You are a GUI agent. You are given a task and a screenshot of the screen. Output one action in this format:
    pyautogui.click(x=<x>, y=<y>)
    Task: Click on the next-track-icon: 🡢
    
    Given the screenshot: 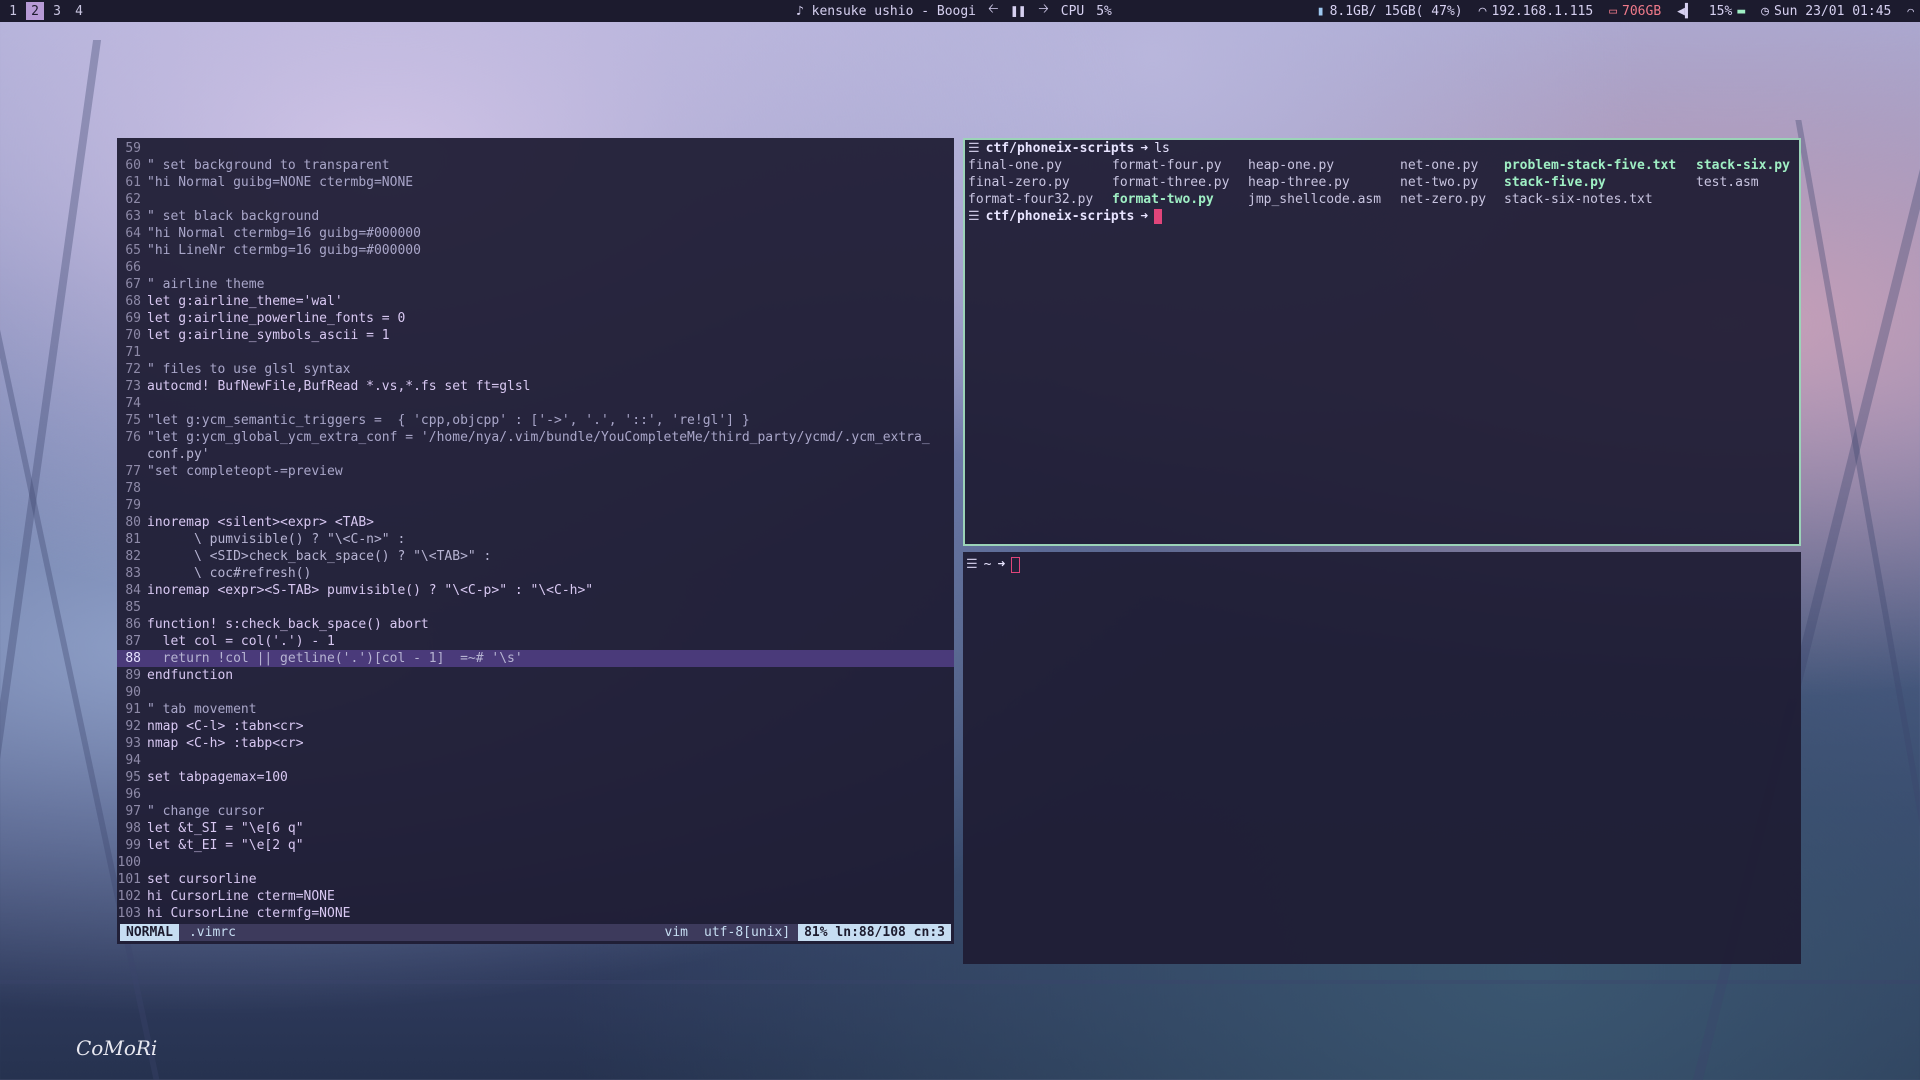 What is the action you would take?
    pyautogui.click(x=1043, y=11)
    